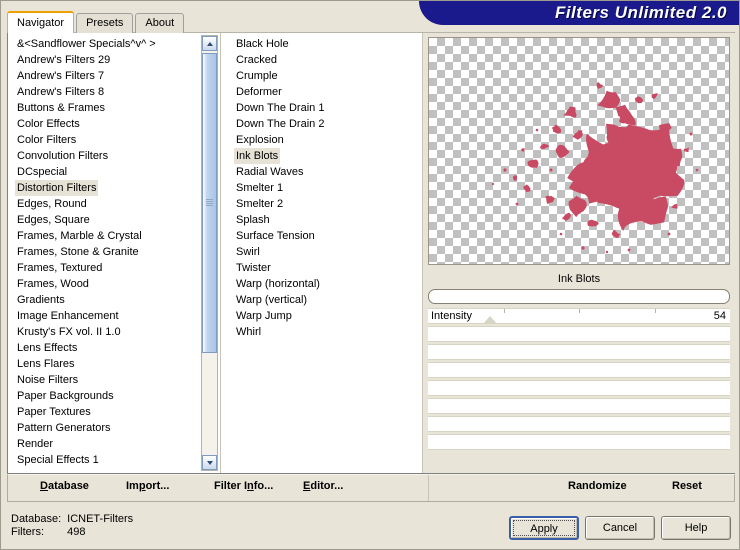 The width and height of the screenshot is (740, 550). Describe the element at coordinates (105, 124) in the screenshot. I see `category-row: Color Effects` at that location.